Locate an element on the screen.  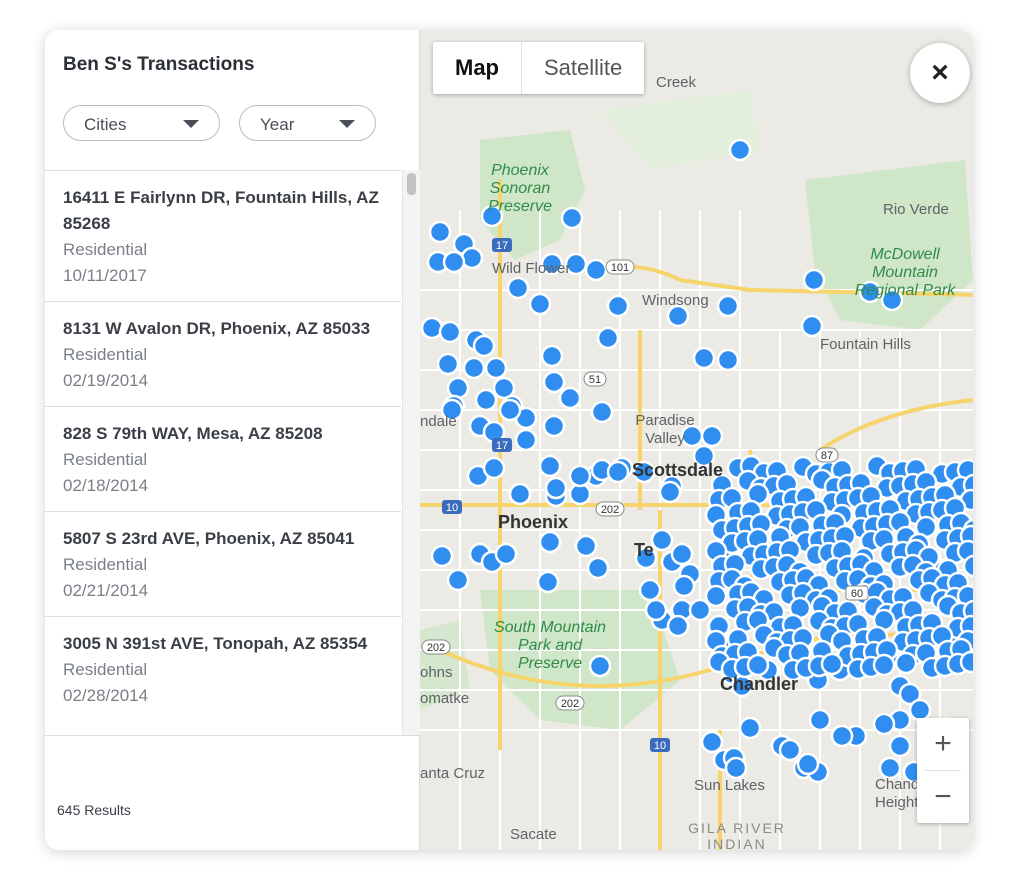
map-view-button: Map is located at coordinates (477, 68).